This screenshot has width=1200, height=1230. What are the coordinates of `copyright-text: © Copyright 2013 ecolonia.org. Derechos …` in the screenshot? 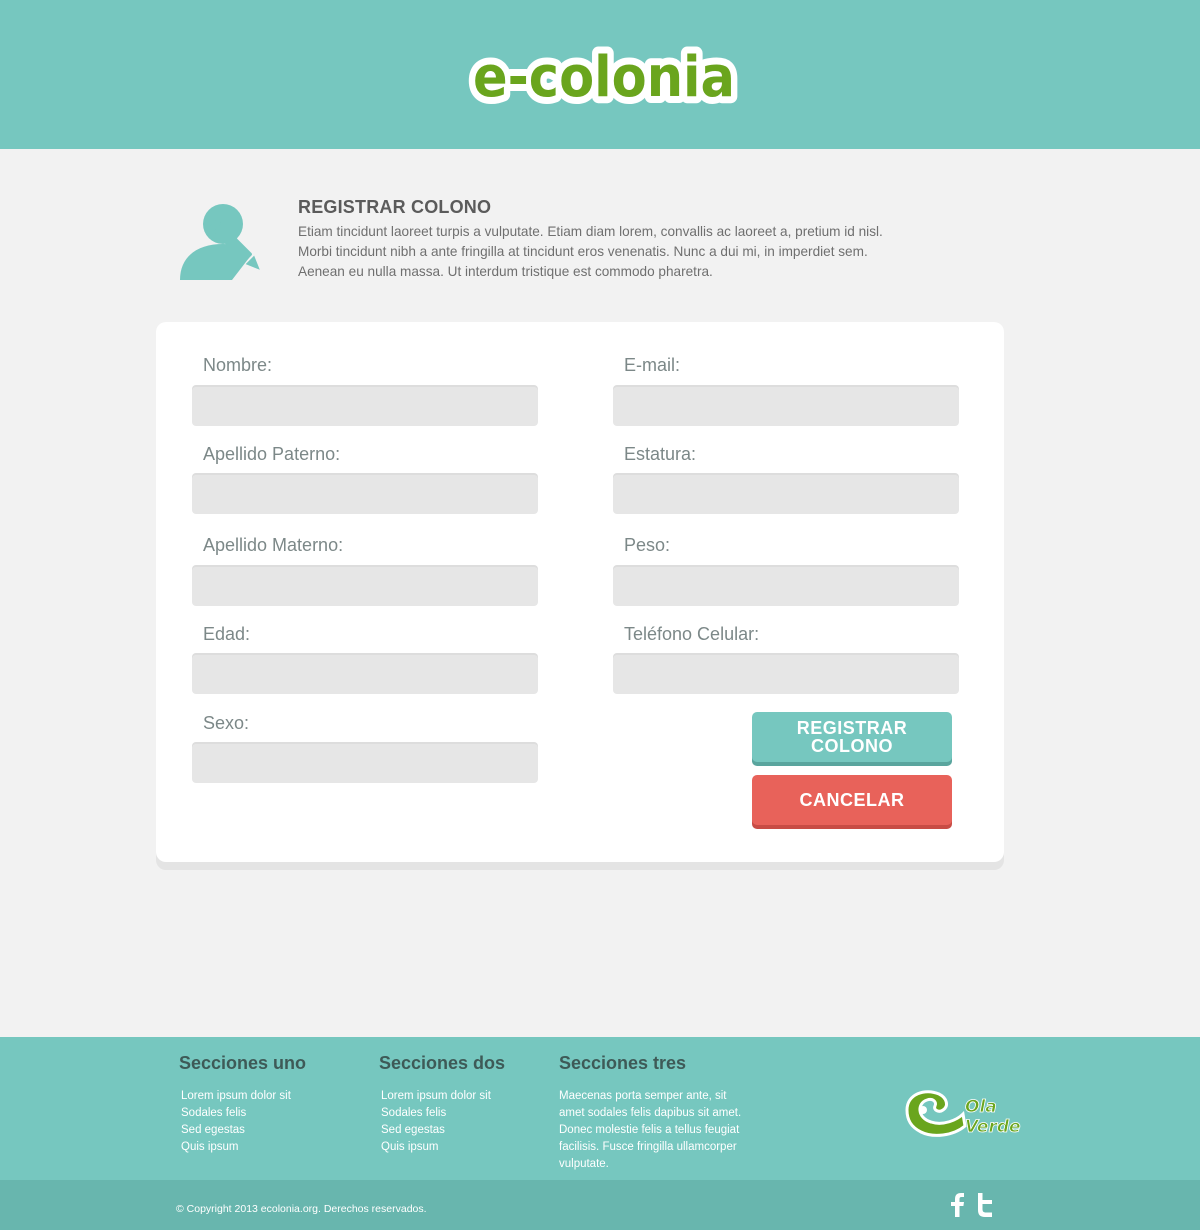 It's located at (301, 1209).